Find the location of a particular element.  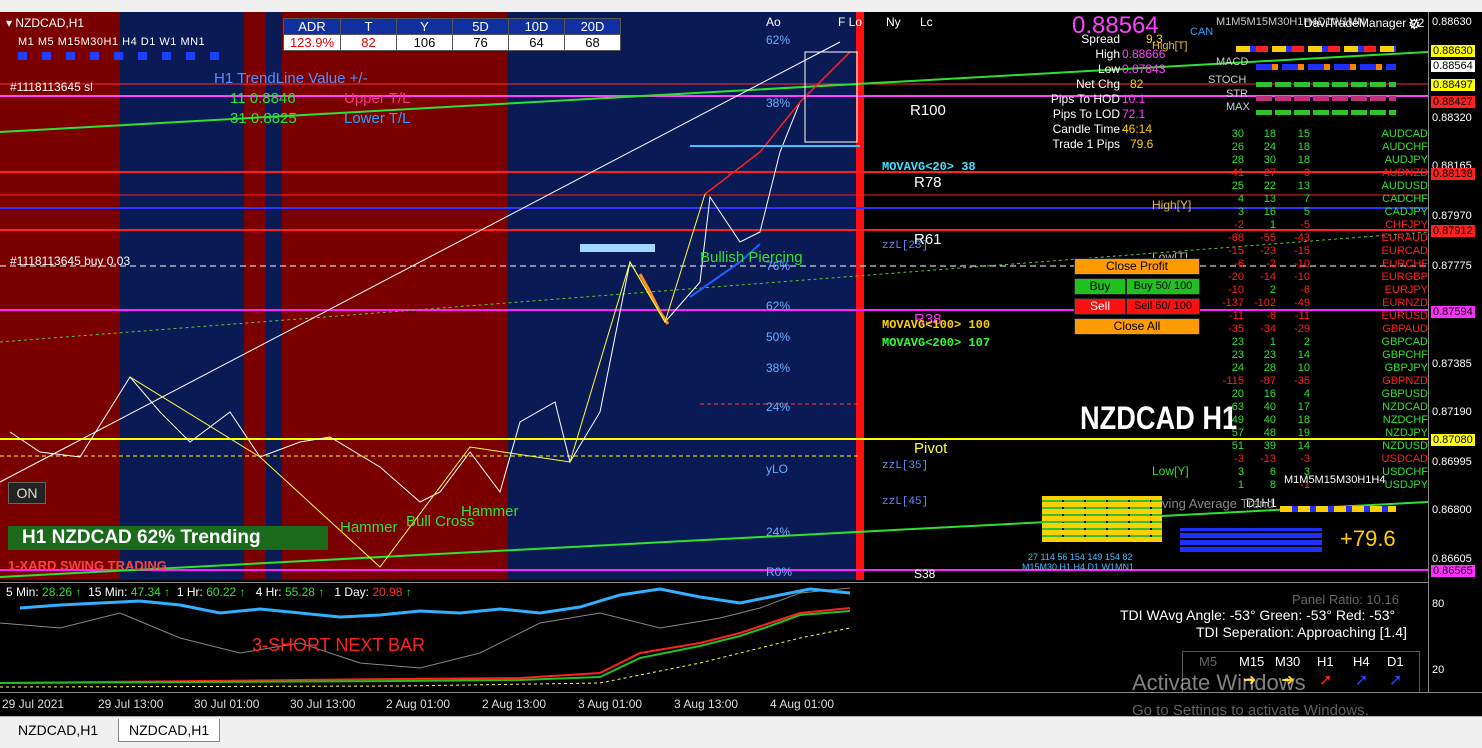

strength-value: 17 is located at coordinates (1303, 407).